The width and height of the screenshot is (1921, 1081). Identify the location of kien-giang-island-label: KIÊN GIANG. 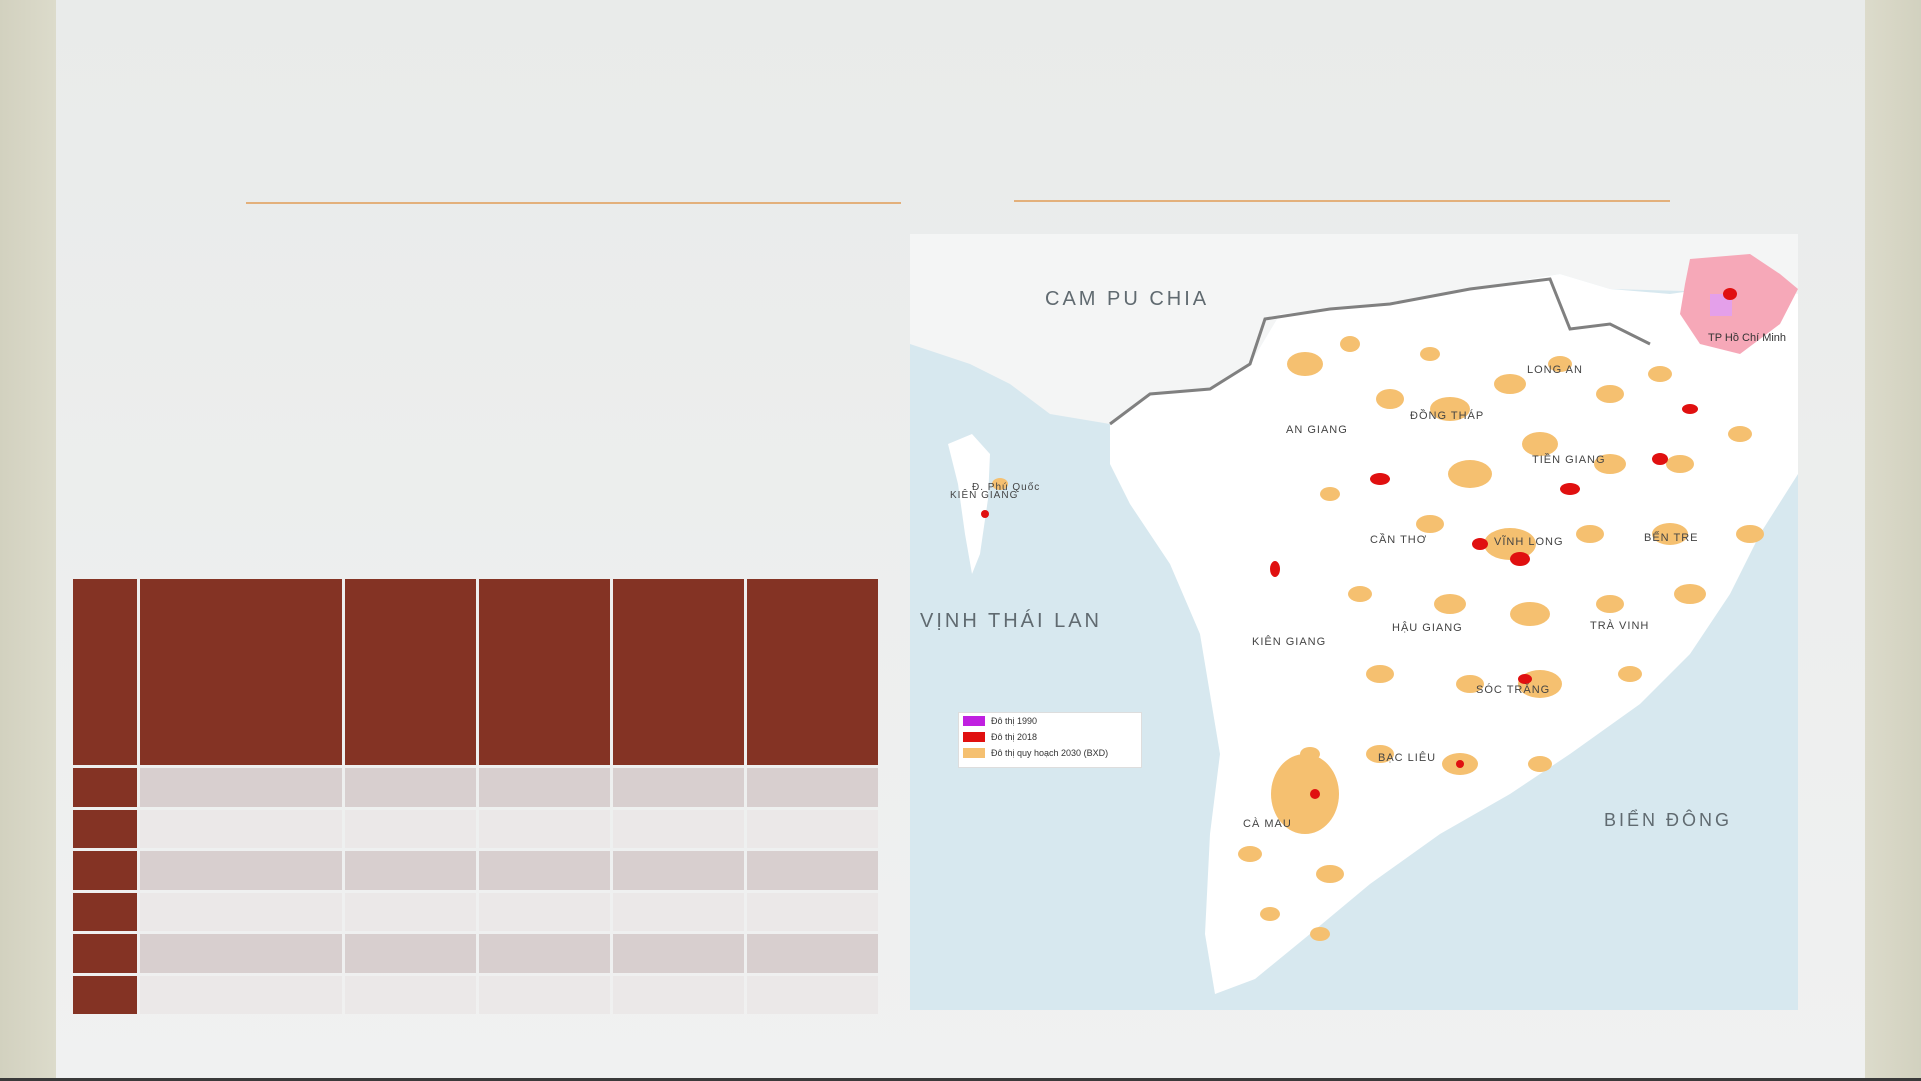
(984, 495).